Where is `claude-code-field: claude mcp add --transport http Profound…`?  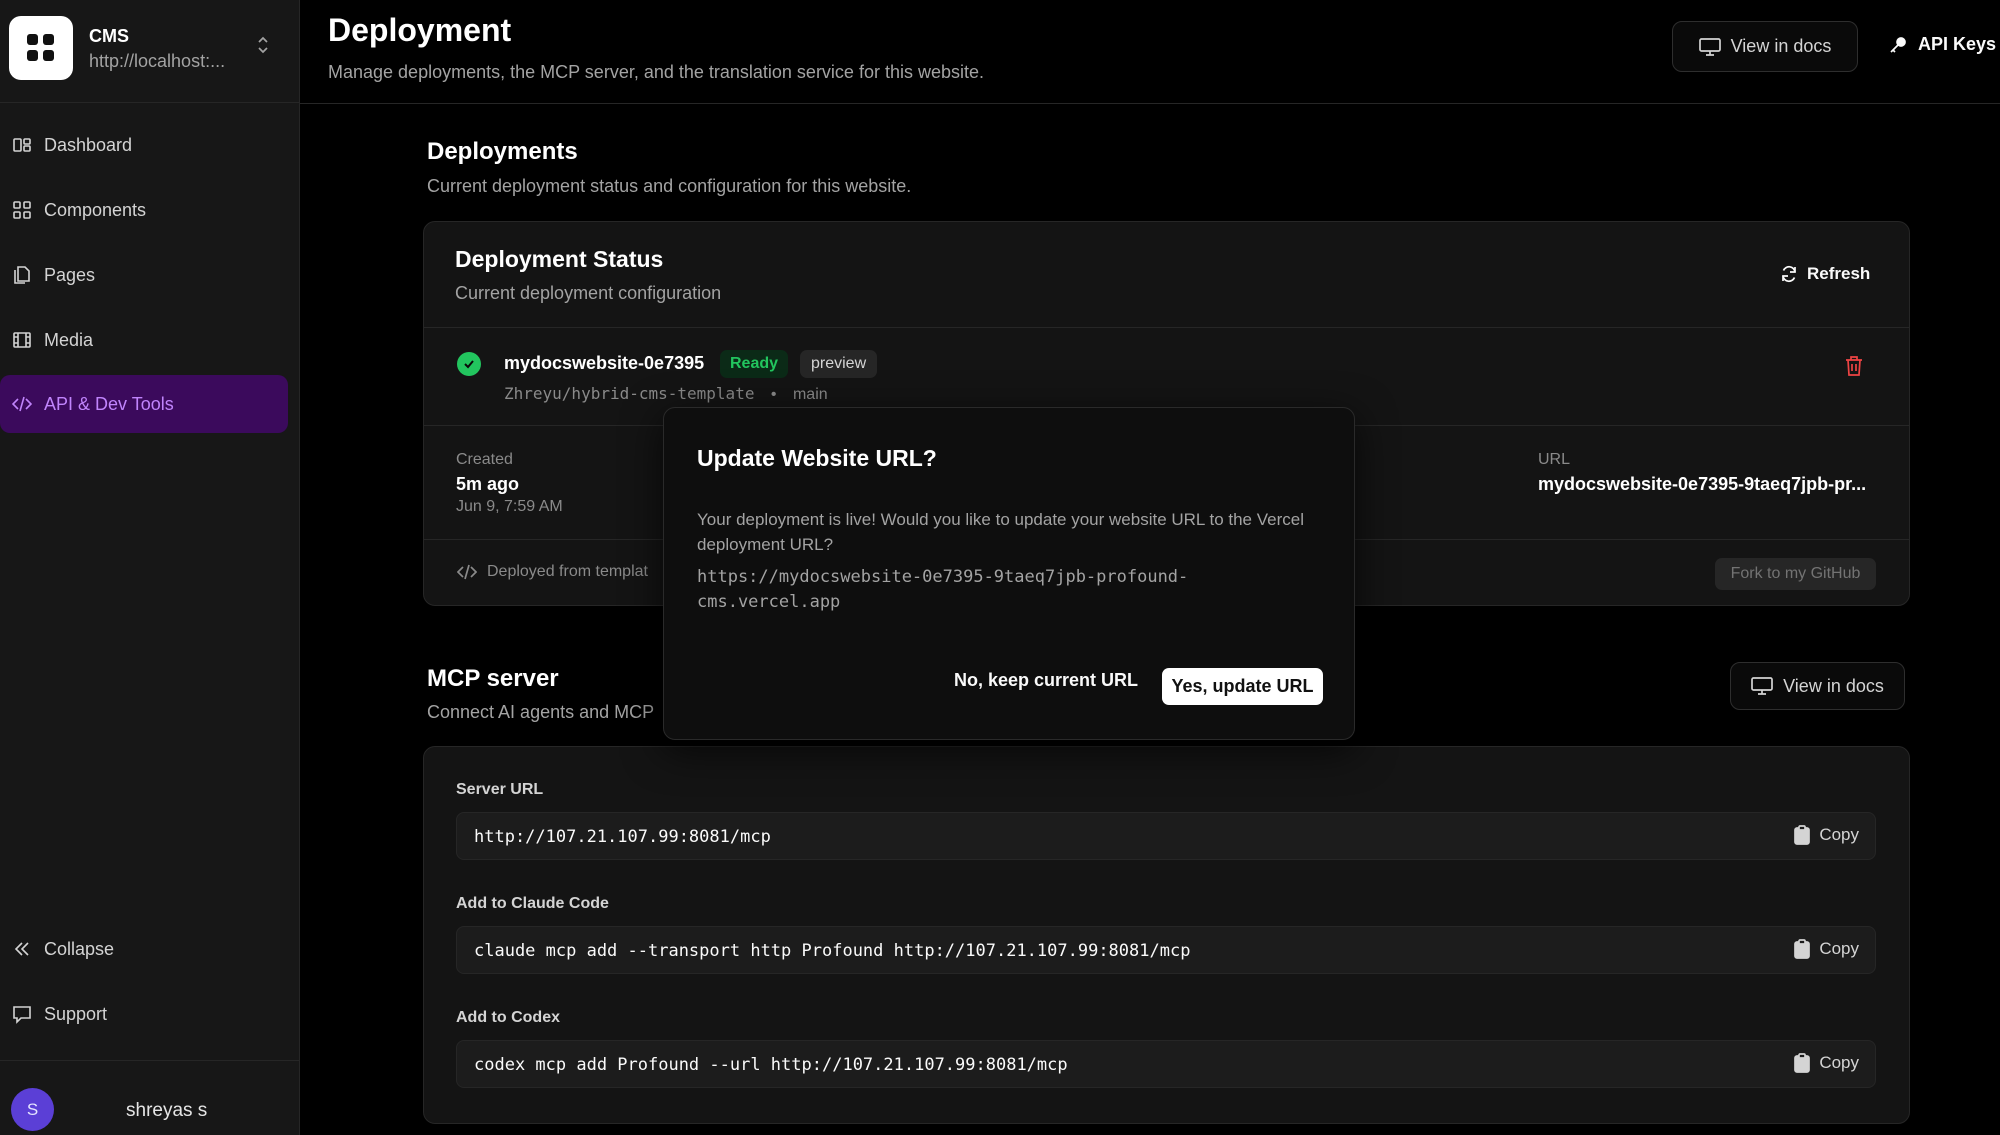 claude-code-field: claude mcp add --transport http Profound… is located at coordinates (1166, 950).